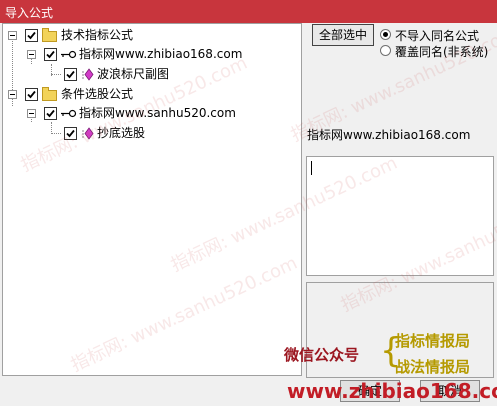  I want to click on window-title: 导入公式, so click(29, 13).